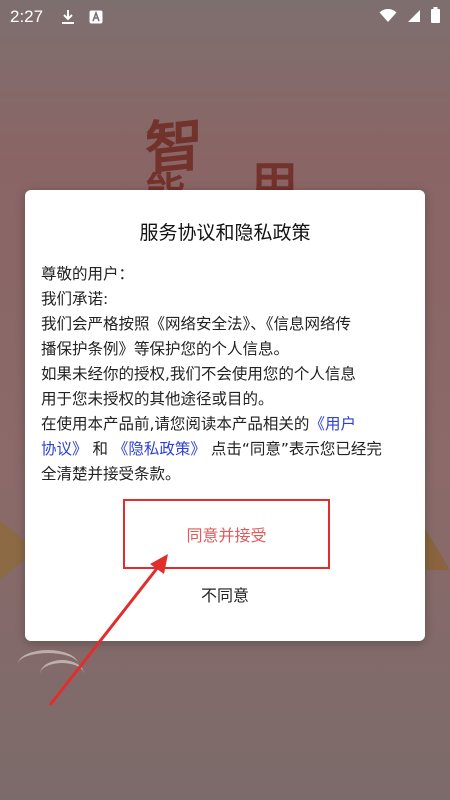  I want to click on dialog-title: 服务协议和隐私政策, so click(225, 233).